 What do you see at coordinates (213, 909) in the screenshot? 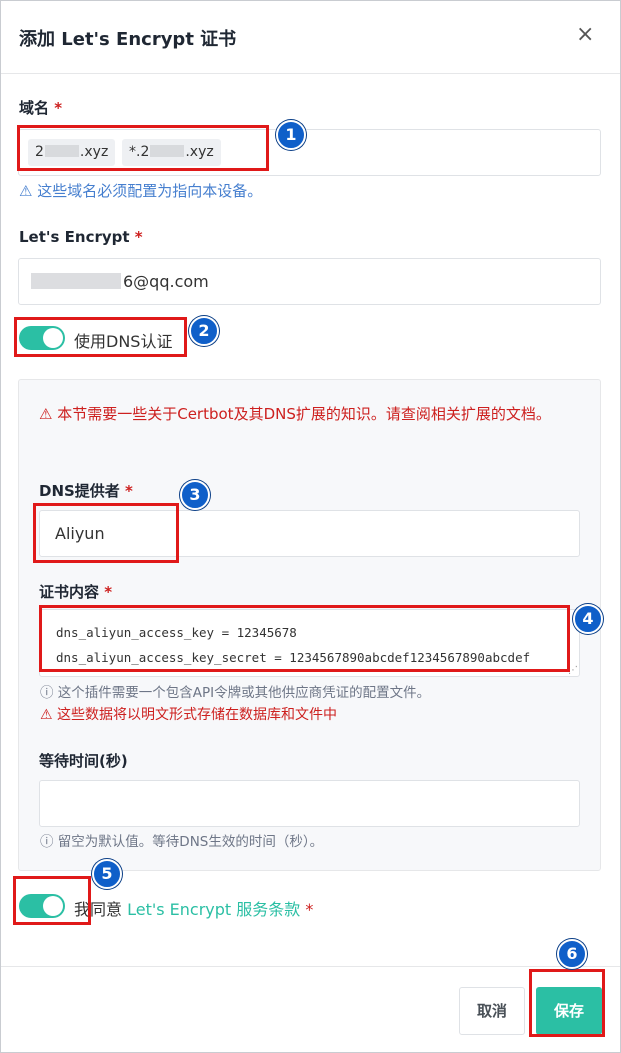
I see `terms-link: Let's Encrypt 服务条款` at bounding box center [213, 909].